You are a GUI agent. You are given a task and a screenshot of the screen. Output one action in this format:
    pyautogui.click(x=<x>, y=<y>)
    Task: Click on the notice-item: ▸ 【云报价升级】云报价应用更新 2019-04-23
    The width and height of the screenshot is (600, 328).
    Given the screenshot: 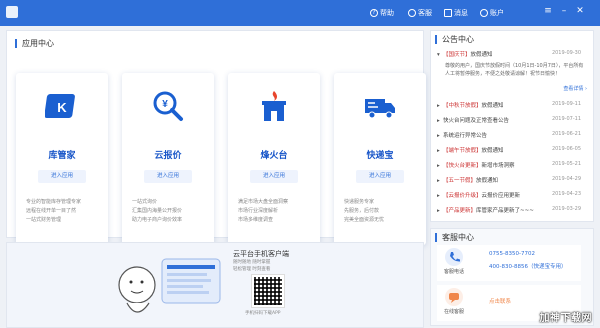 What is the action you would take?
    pyautogui.click(x=509, y=196)
    